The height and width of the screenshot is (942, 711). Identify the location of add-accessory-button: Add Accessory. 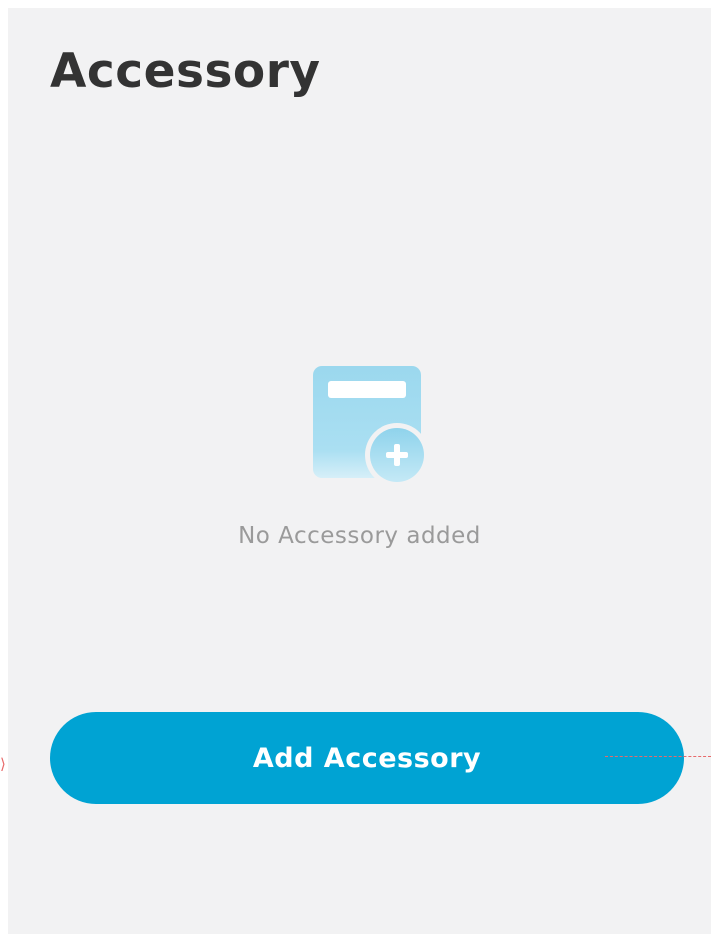
(367, 758).